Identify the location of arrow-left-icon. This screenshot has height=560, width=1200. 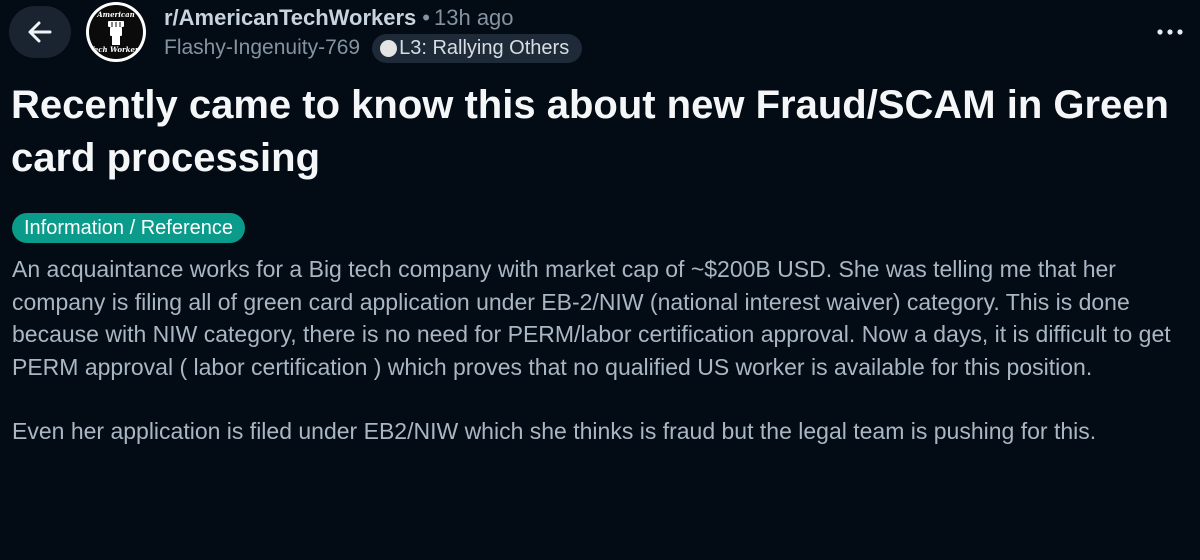
(40, 32).